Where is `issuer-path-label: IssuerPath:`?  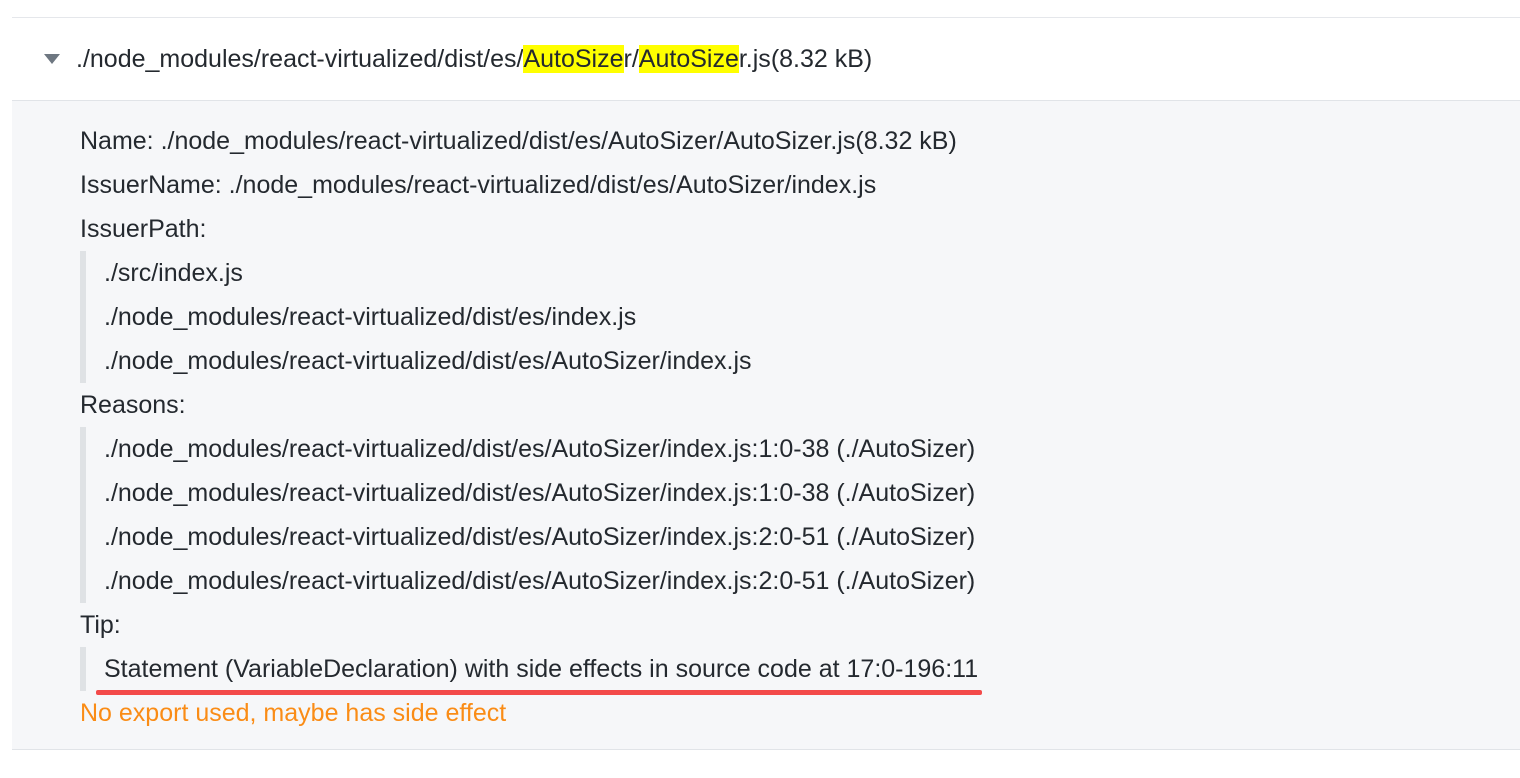 issuer-path-label: IssuerPath: is located at coordinates (143, 229).